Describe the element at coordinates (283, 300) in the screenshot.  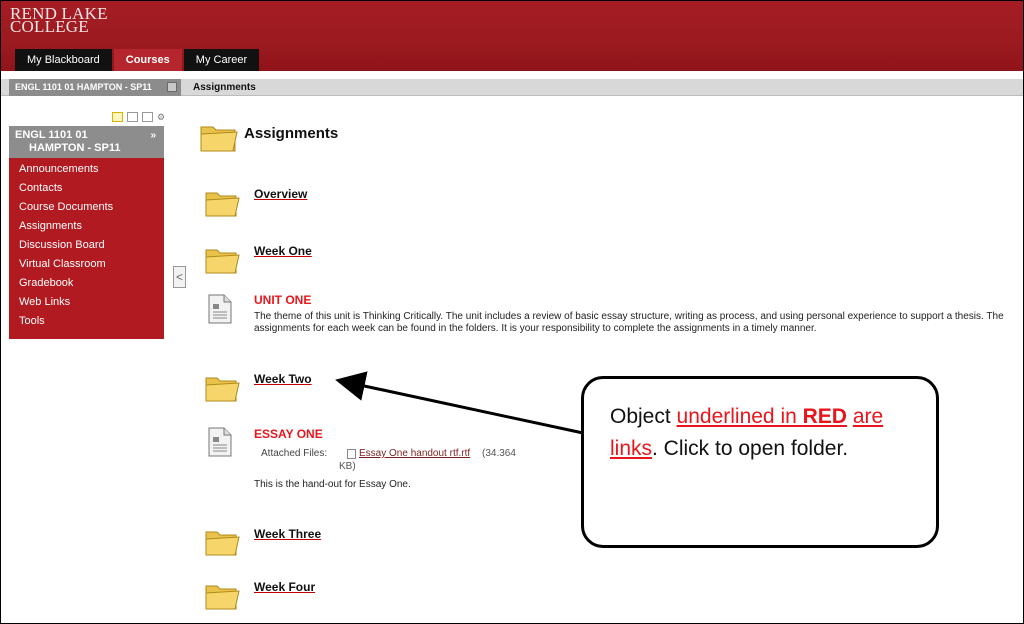
I see `item-title-unit-one: UNIT ONE` at that location.